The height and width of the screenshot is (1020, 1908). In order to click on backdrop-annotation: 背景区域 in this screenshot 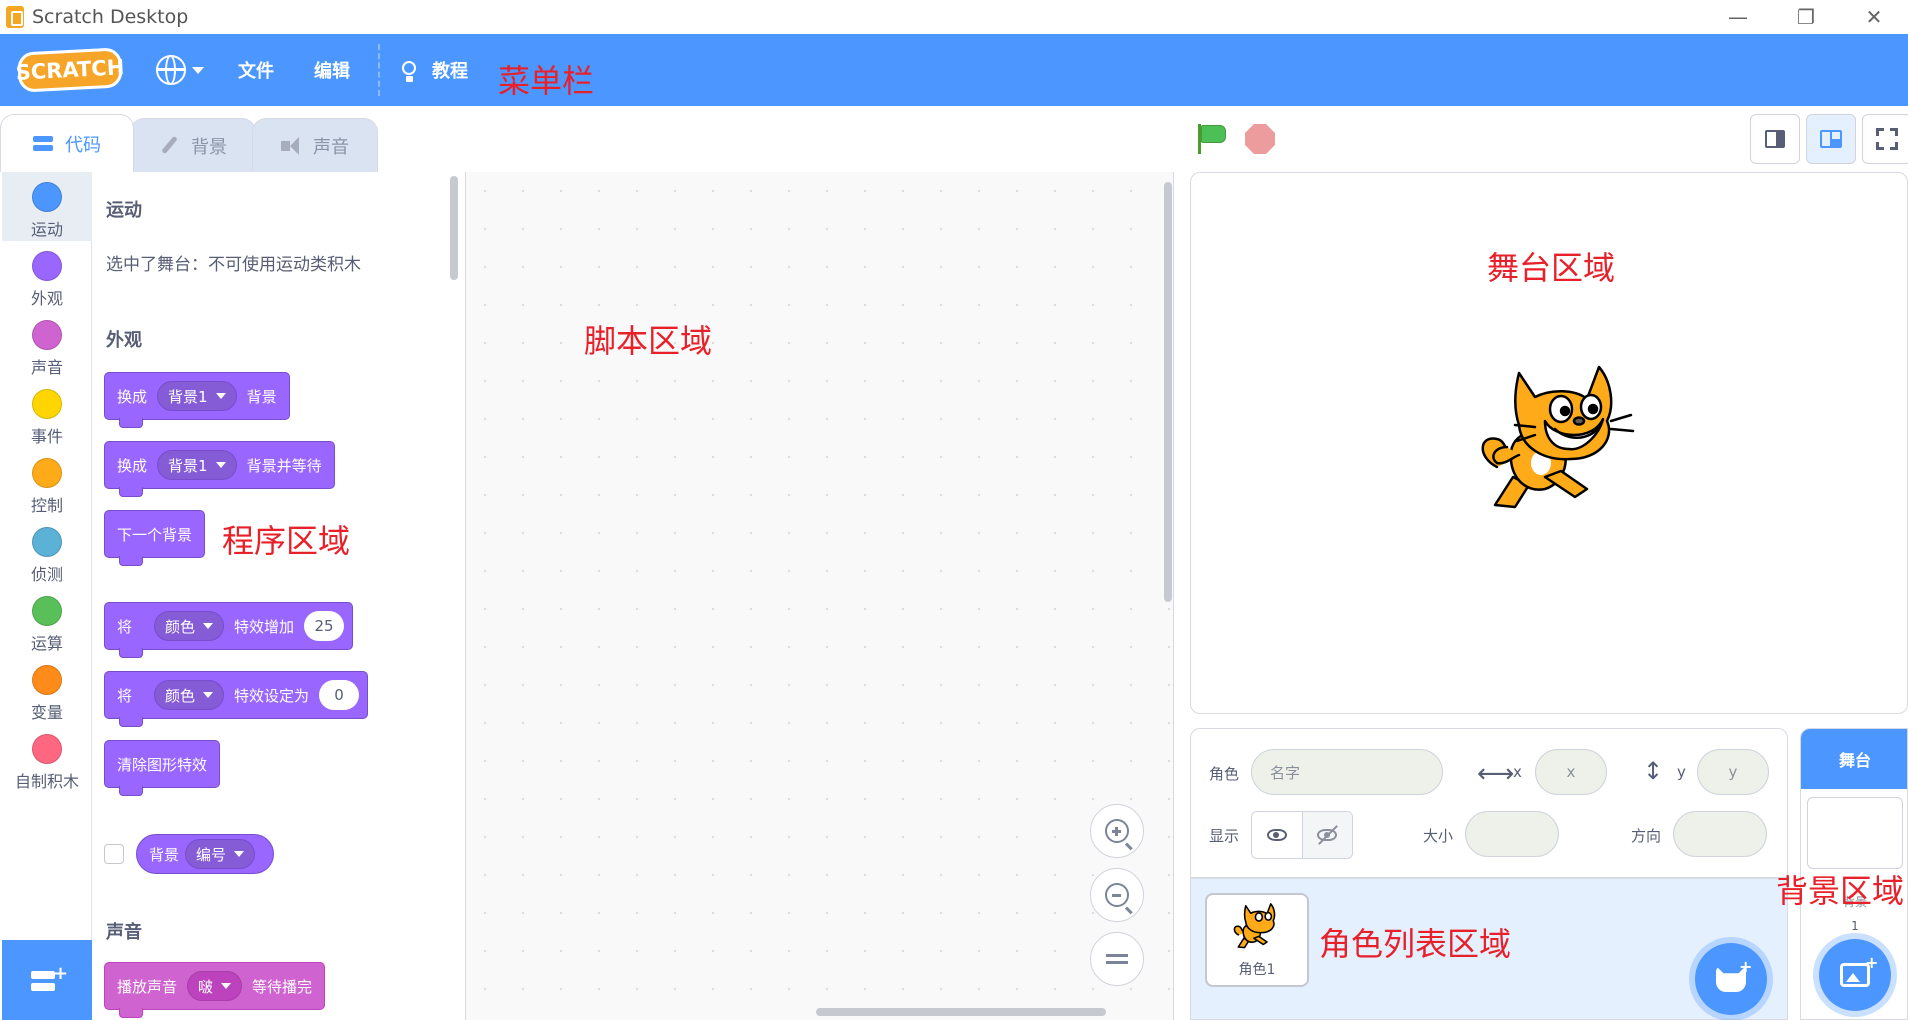, I will do `click(1840, 891)`.